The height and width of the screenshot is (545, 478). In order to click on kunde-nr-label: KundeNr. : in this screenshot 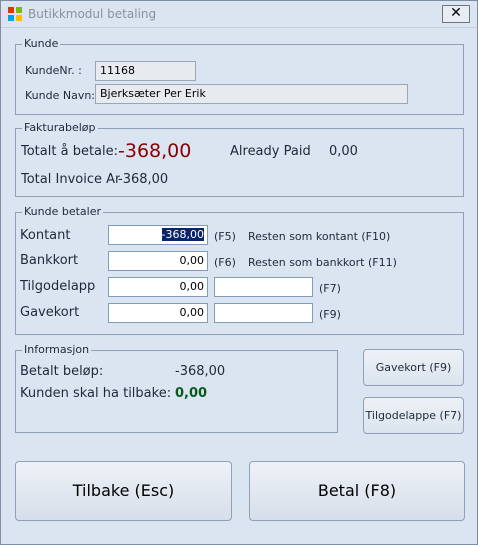, I will do `click(53, 70)`.